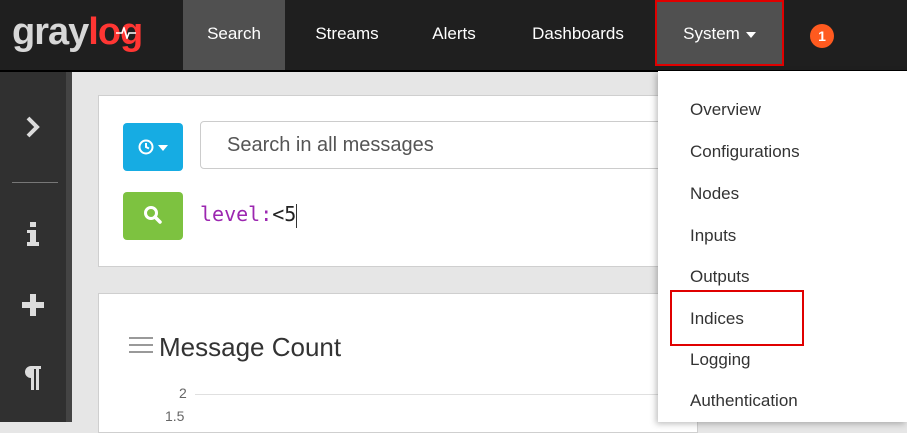 Image resolution: width=907 pixels, height=433 pixels. What do you see at coordinates (183, 393) in the screenshot?
I see `y-tick-label: 2` at bounding box center [183, 393].